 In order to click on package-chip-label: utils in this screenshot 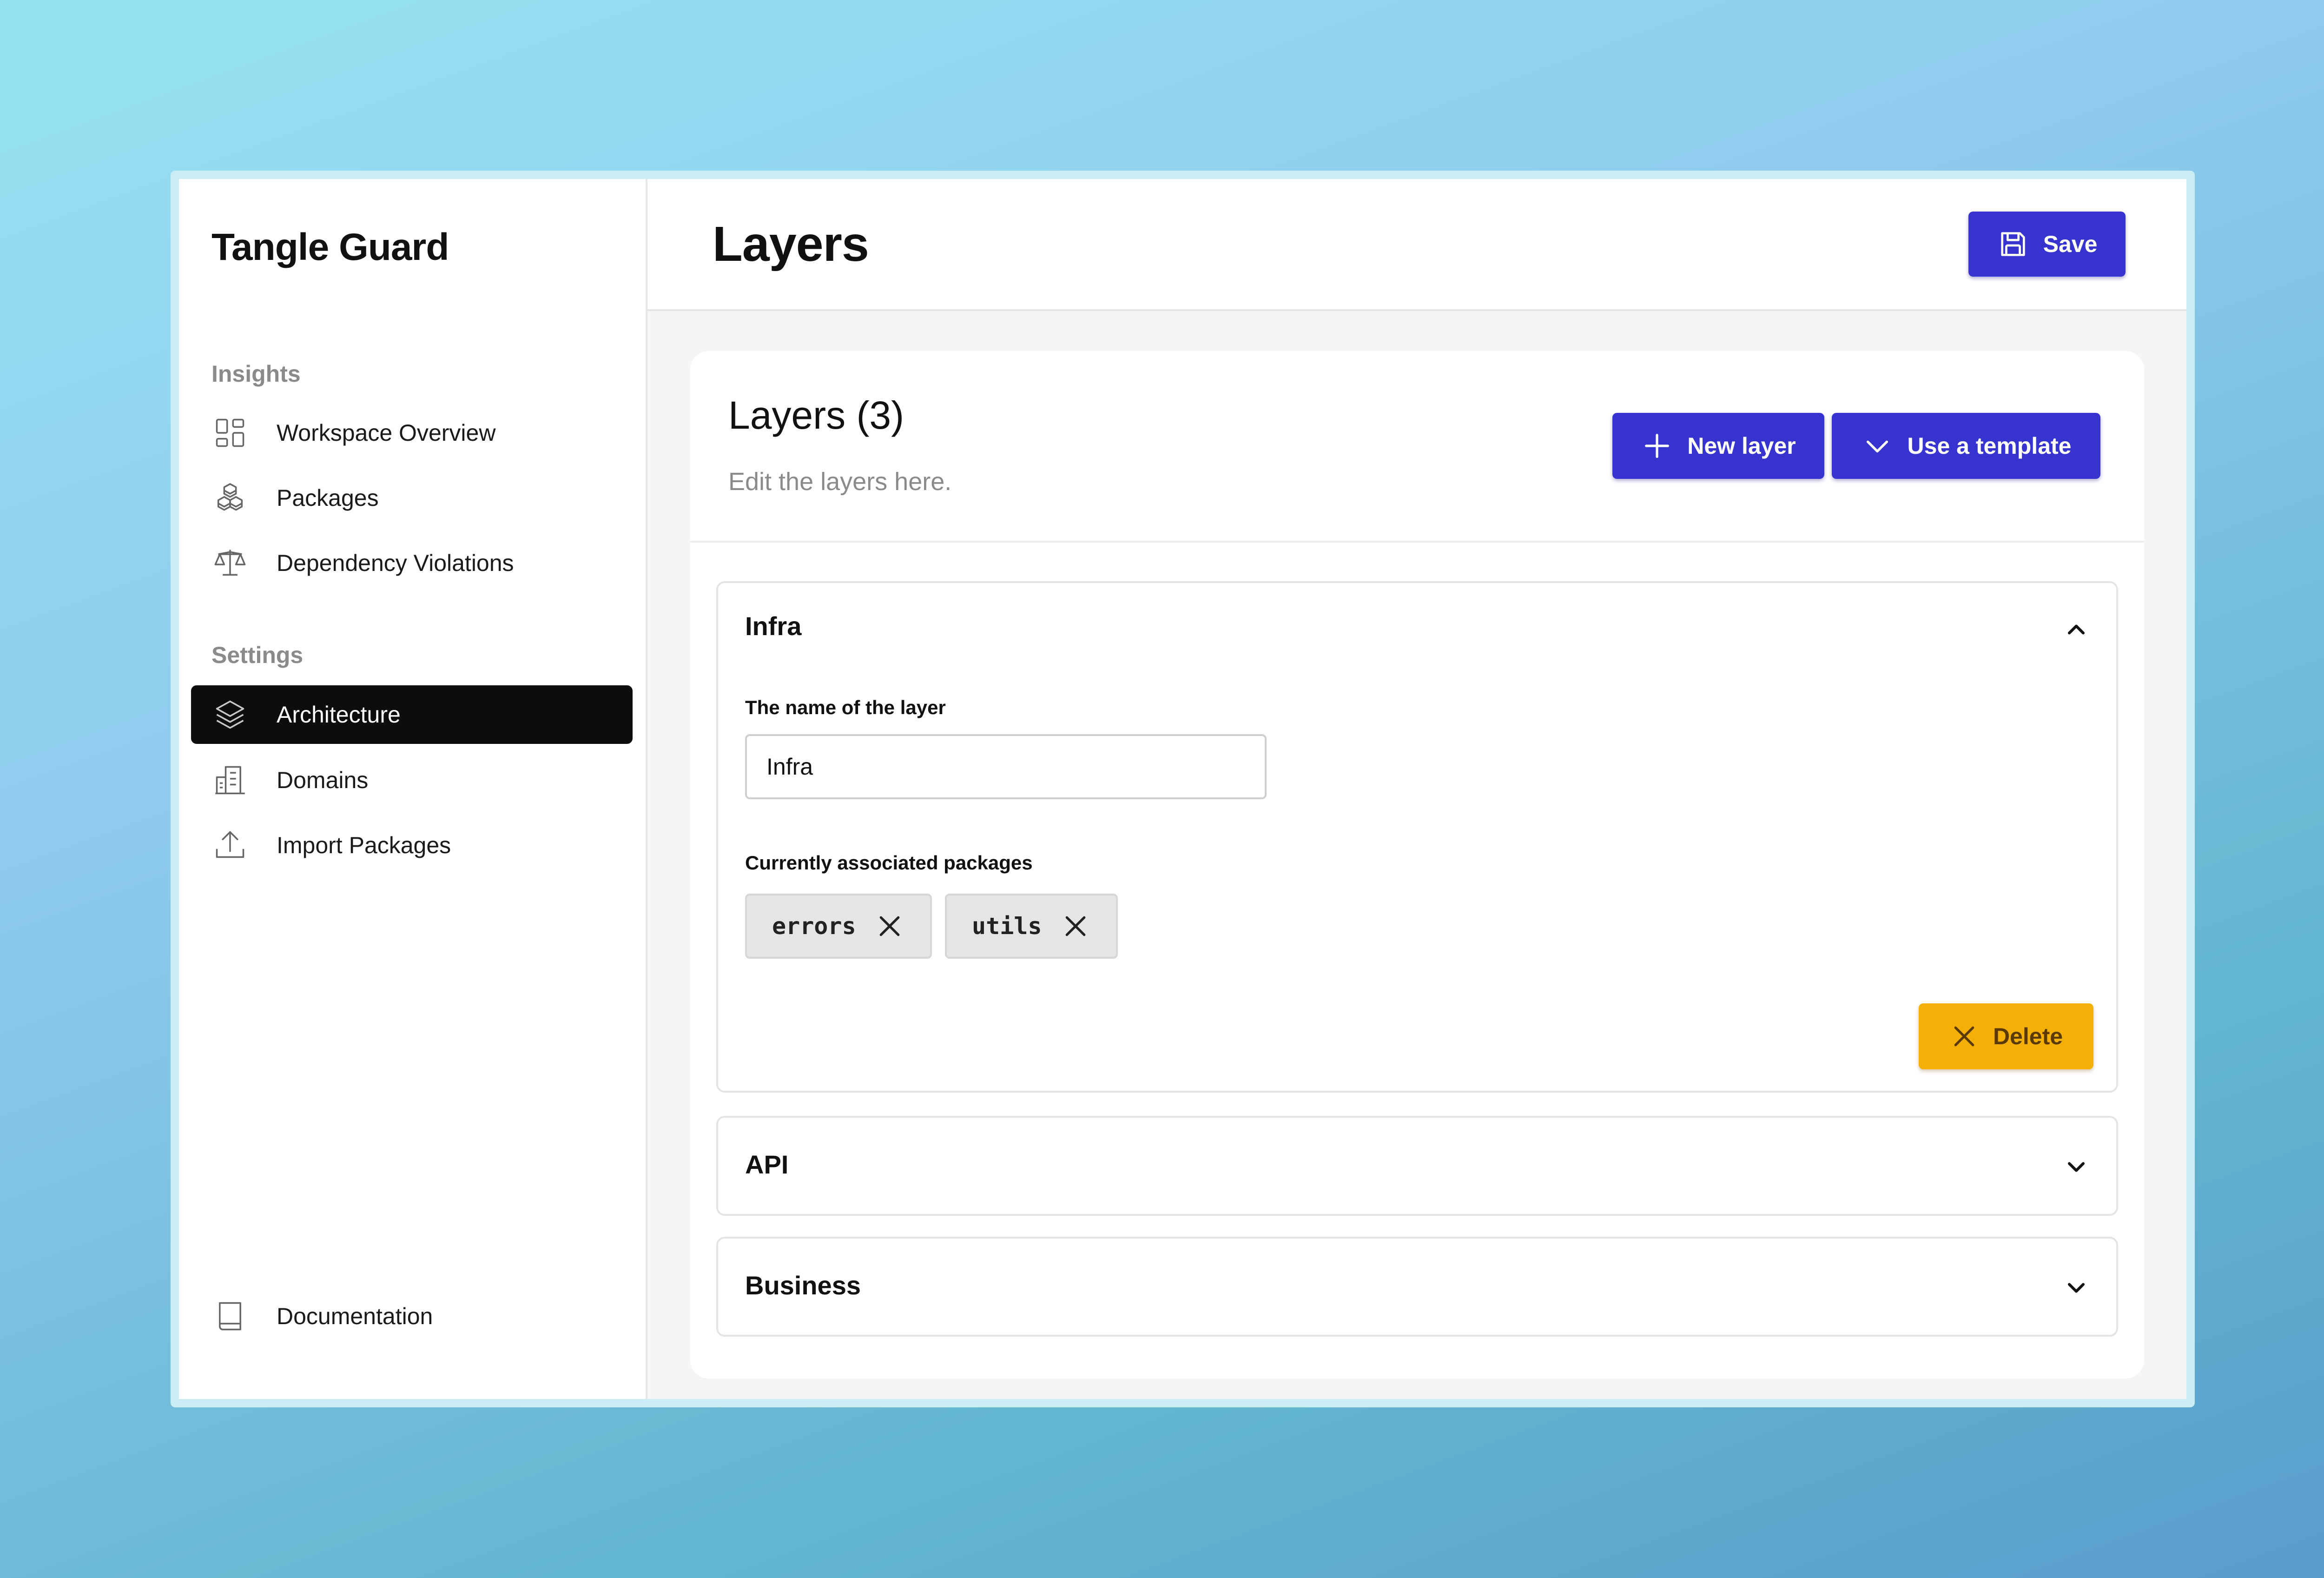, I will do `click(1007, 926)`.